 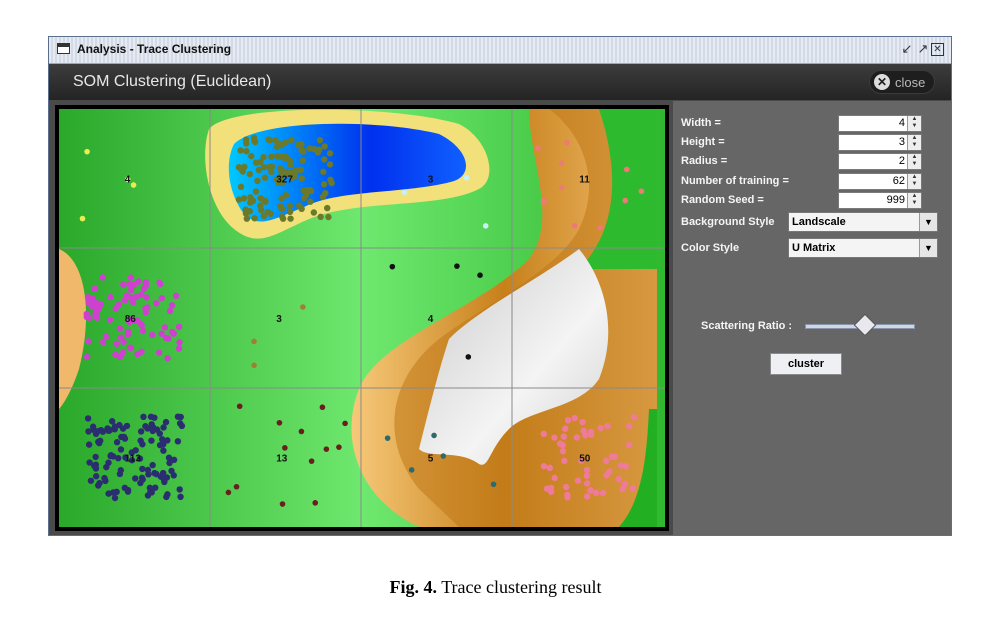 I want to click on seed-spinner: 999 ▲ ▼, so click(x=880, y=200).